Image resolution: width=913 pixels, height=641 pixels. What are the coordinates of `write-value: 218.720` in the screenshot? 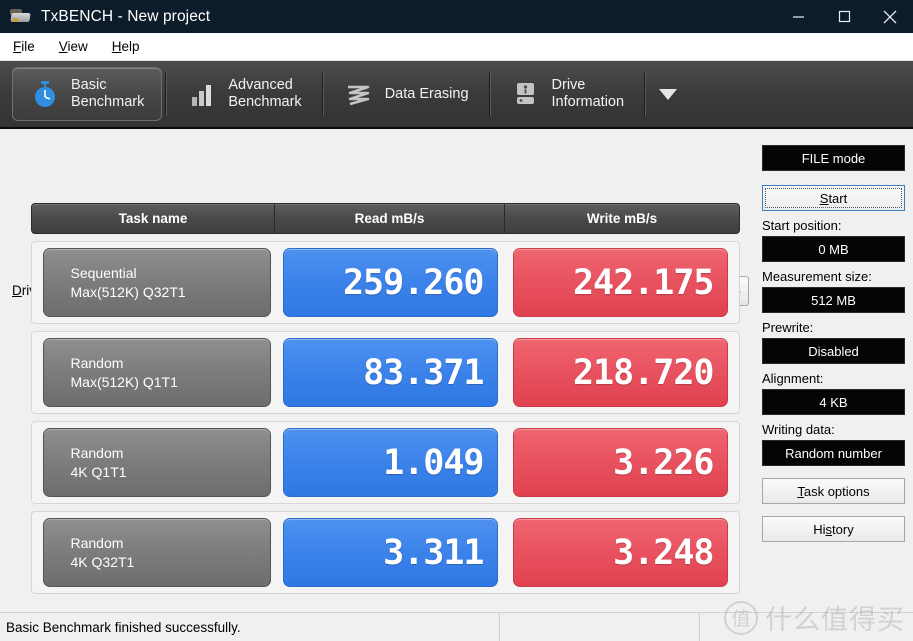 It's located at (620, 372).